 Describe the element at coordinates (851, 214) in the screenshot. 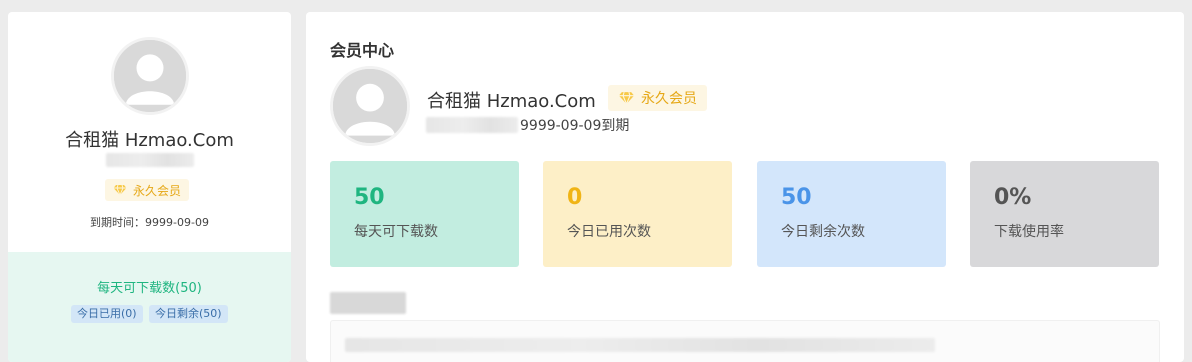

I see `stat-card-remaining-today: 50 今日剩余次数` at that location.